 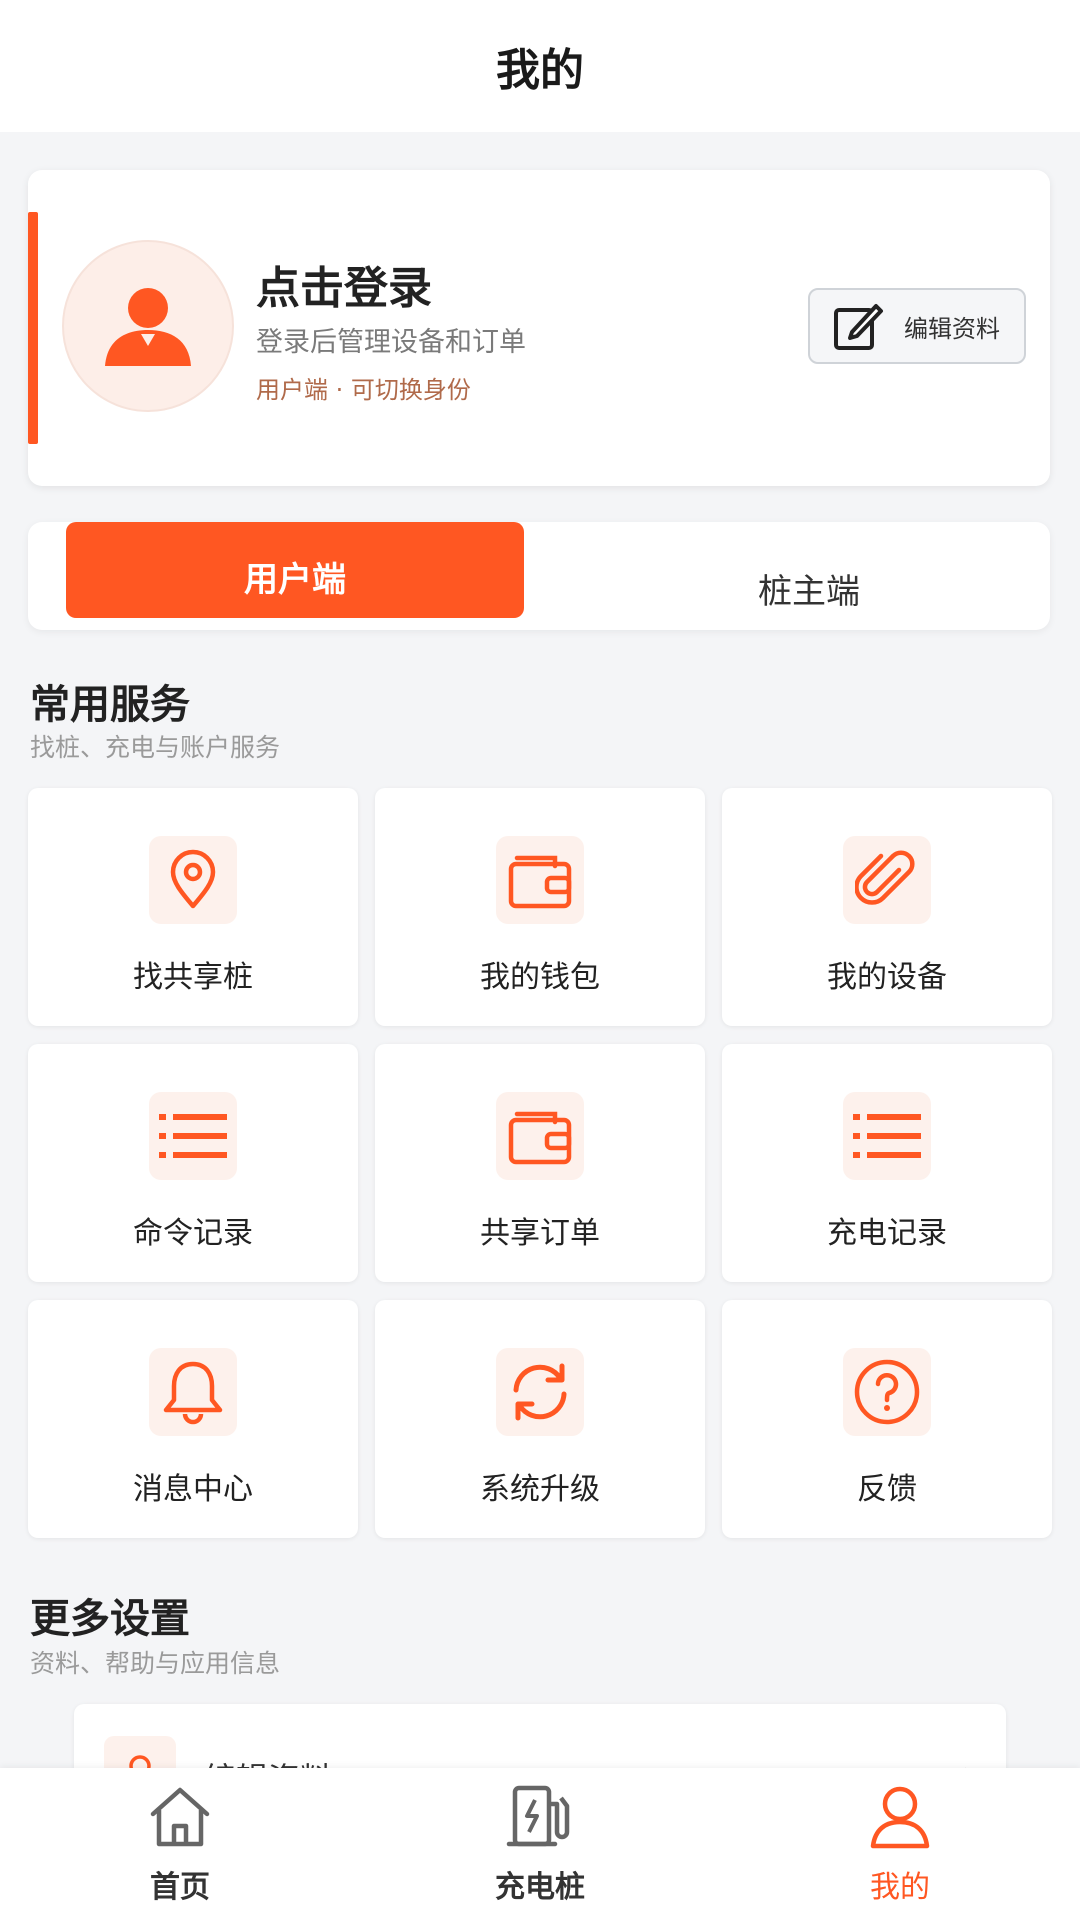 I want to click on avatar, so click(x=148, y=326).